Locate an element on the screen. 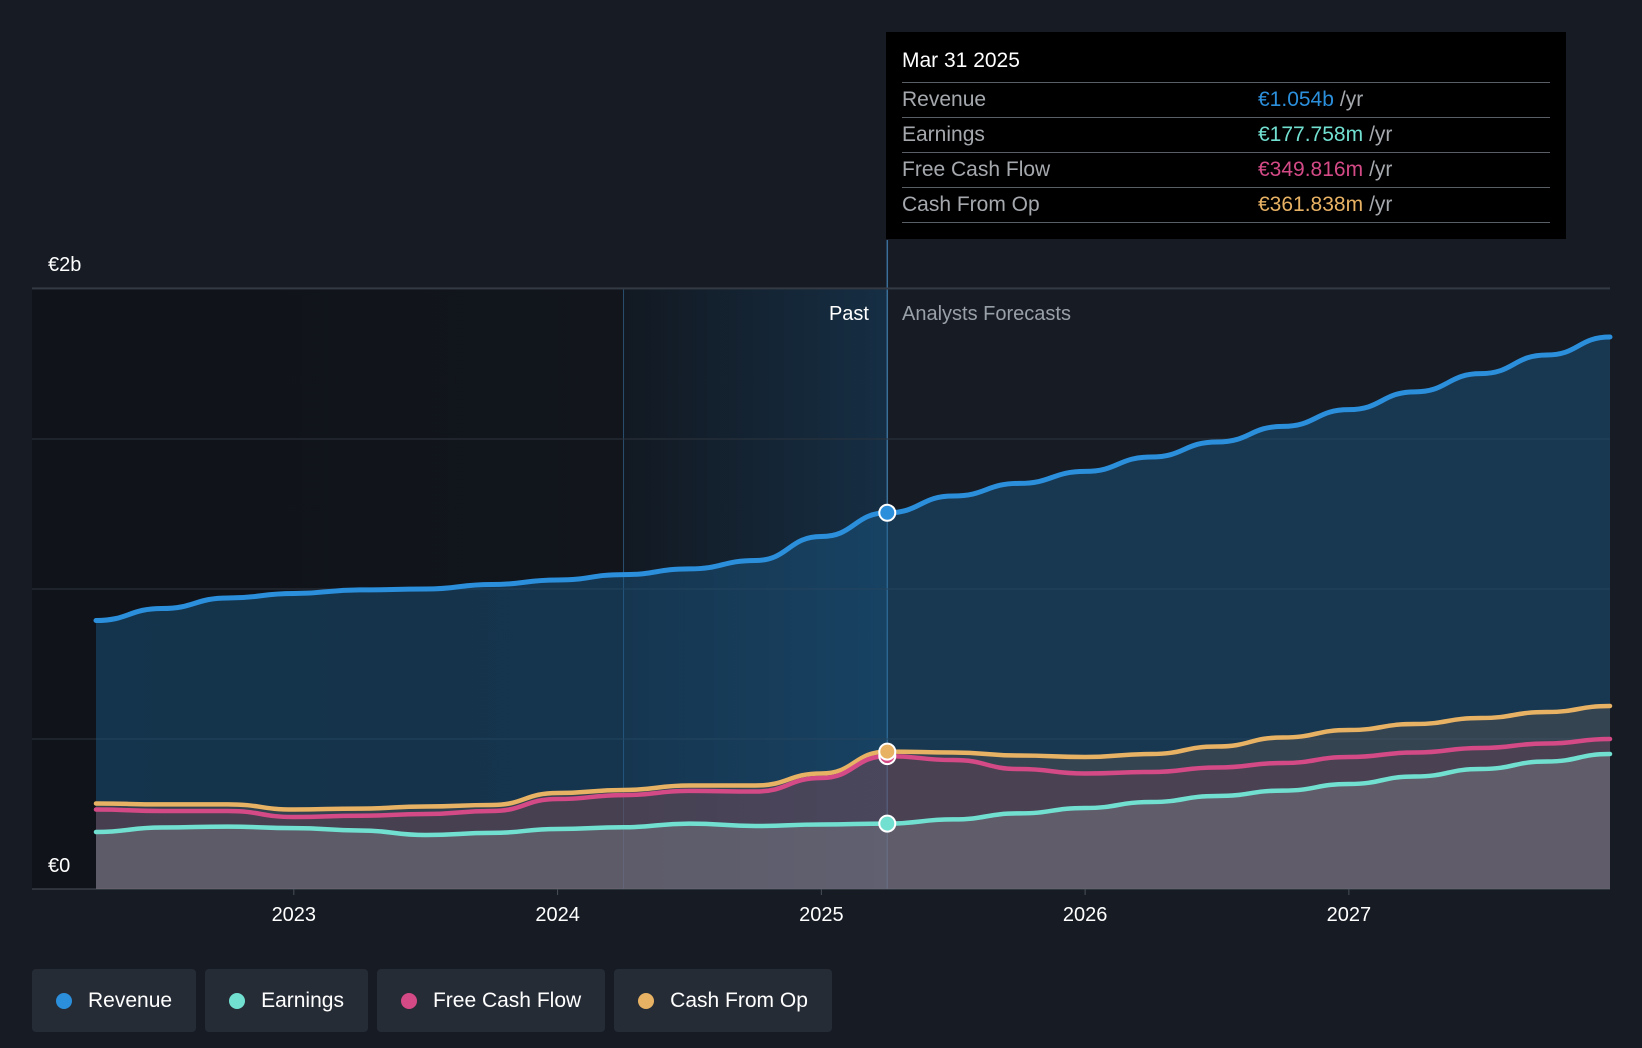  tooltip-row-free-cash-flow: Free Cash Flow €349.816m/yr is located at coordinates (1226, 169).